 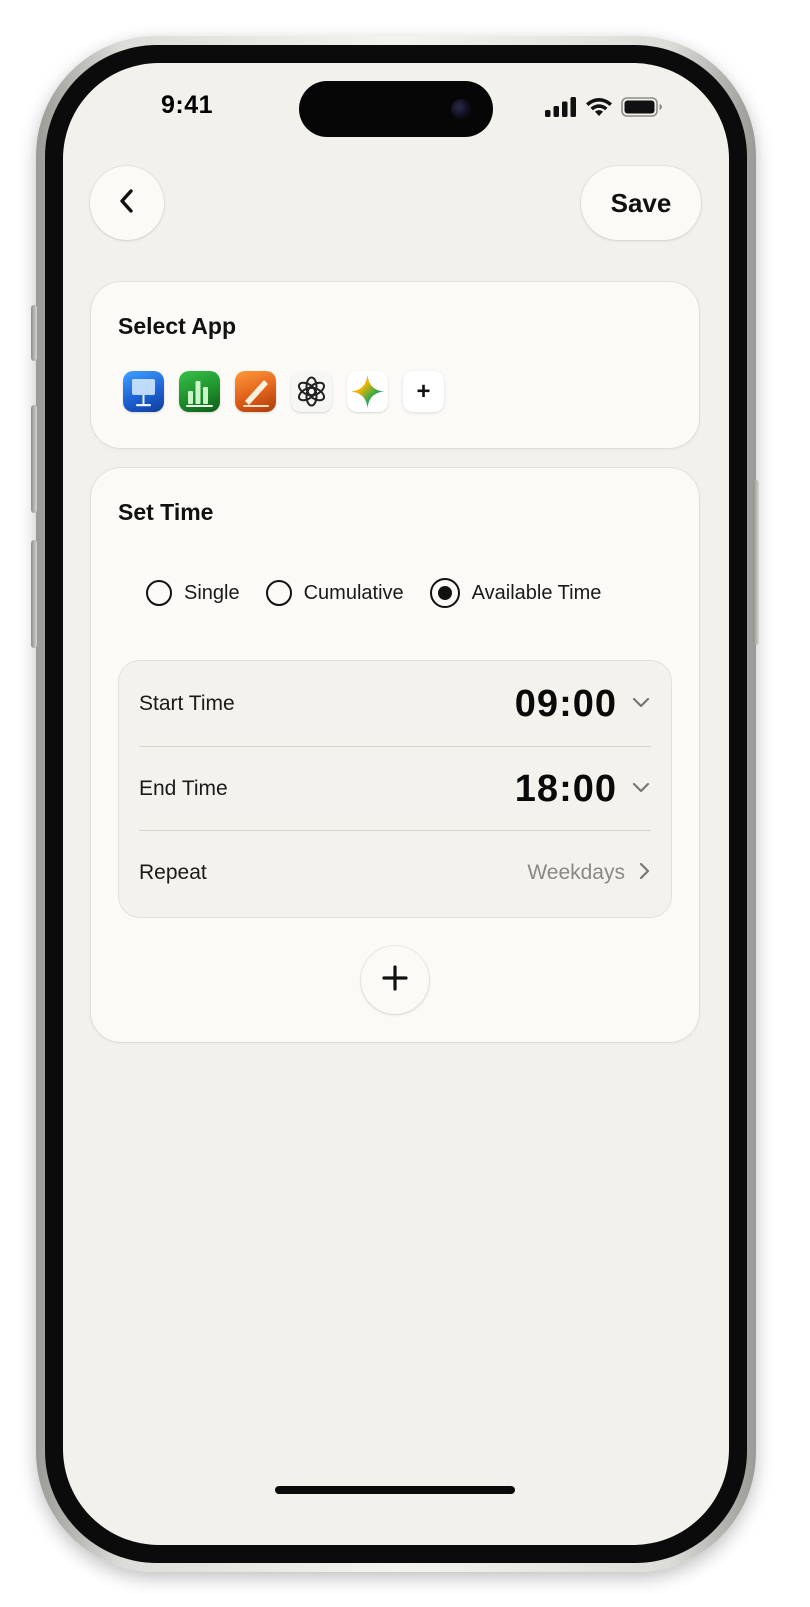 I want to click on repeat-picker: Weekdays, so click(x=589, y=873).